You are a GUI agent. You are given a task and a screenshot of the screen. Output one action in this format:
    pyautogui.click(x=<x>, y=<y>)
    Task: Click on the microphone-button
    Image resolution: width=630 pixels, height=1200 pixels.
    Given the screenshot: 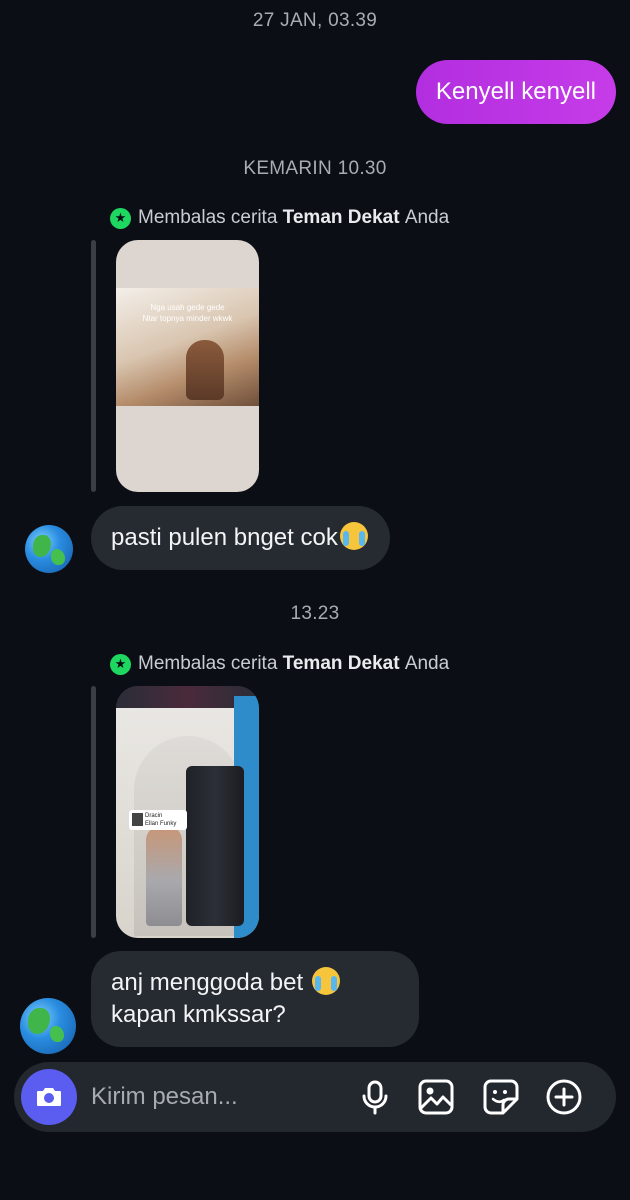 What is the action you would take?
    pyautogui.click(x=375, y=1097)
    